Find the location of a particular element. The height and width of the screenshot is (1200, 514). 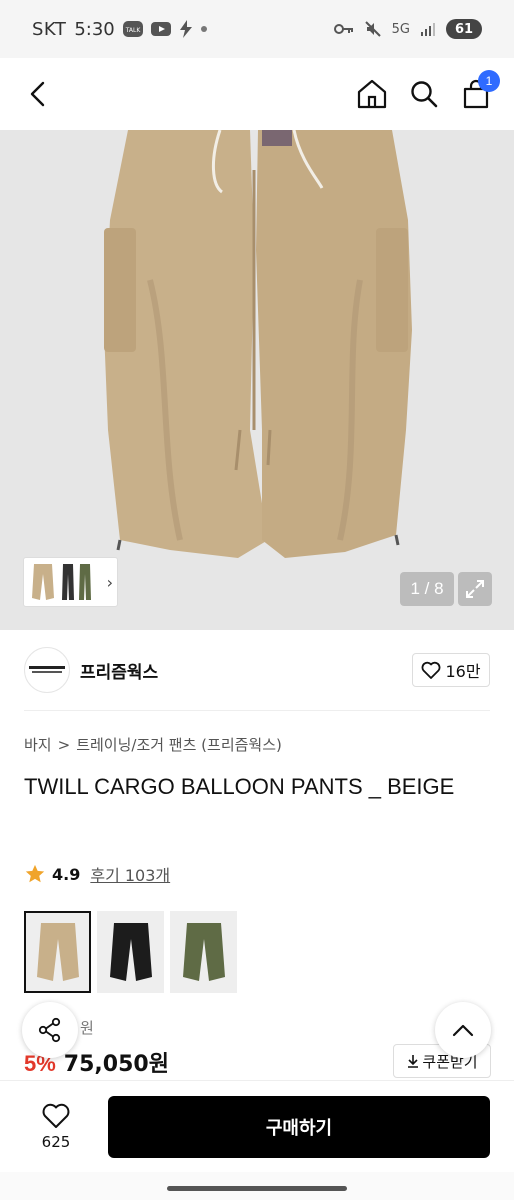

chevron-left-icon is located at coordinates (37, 94).